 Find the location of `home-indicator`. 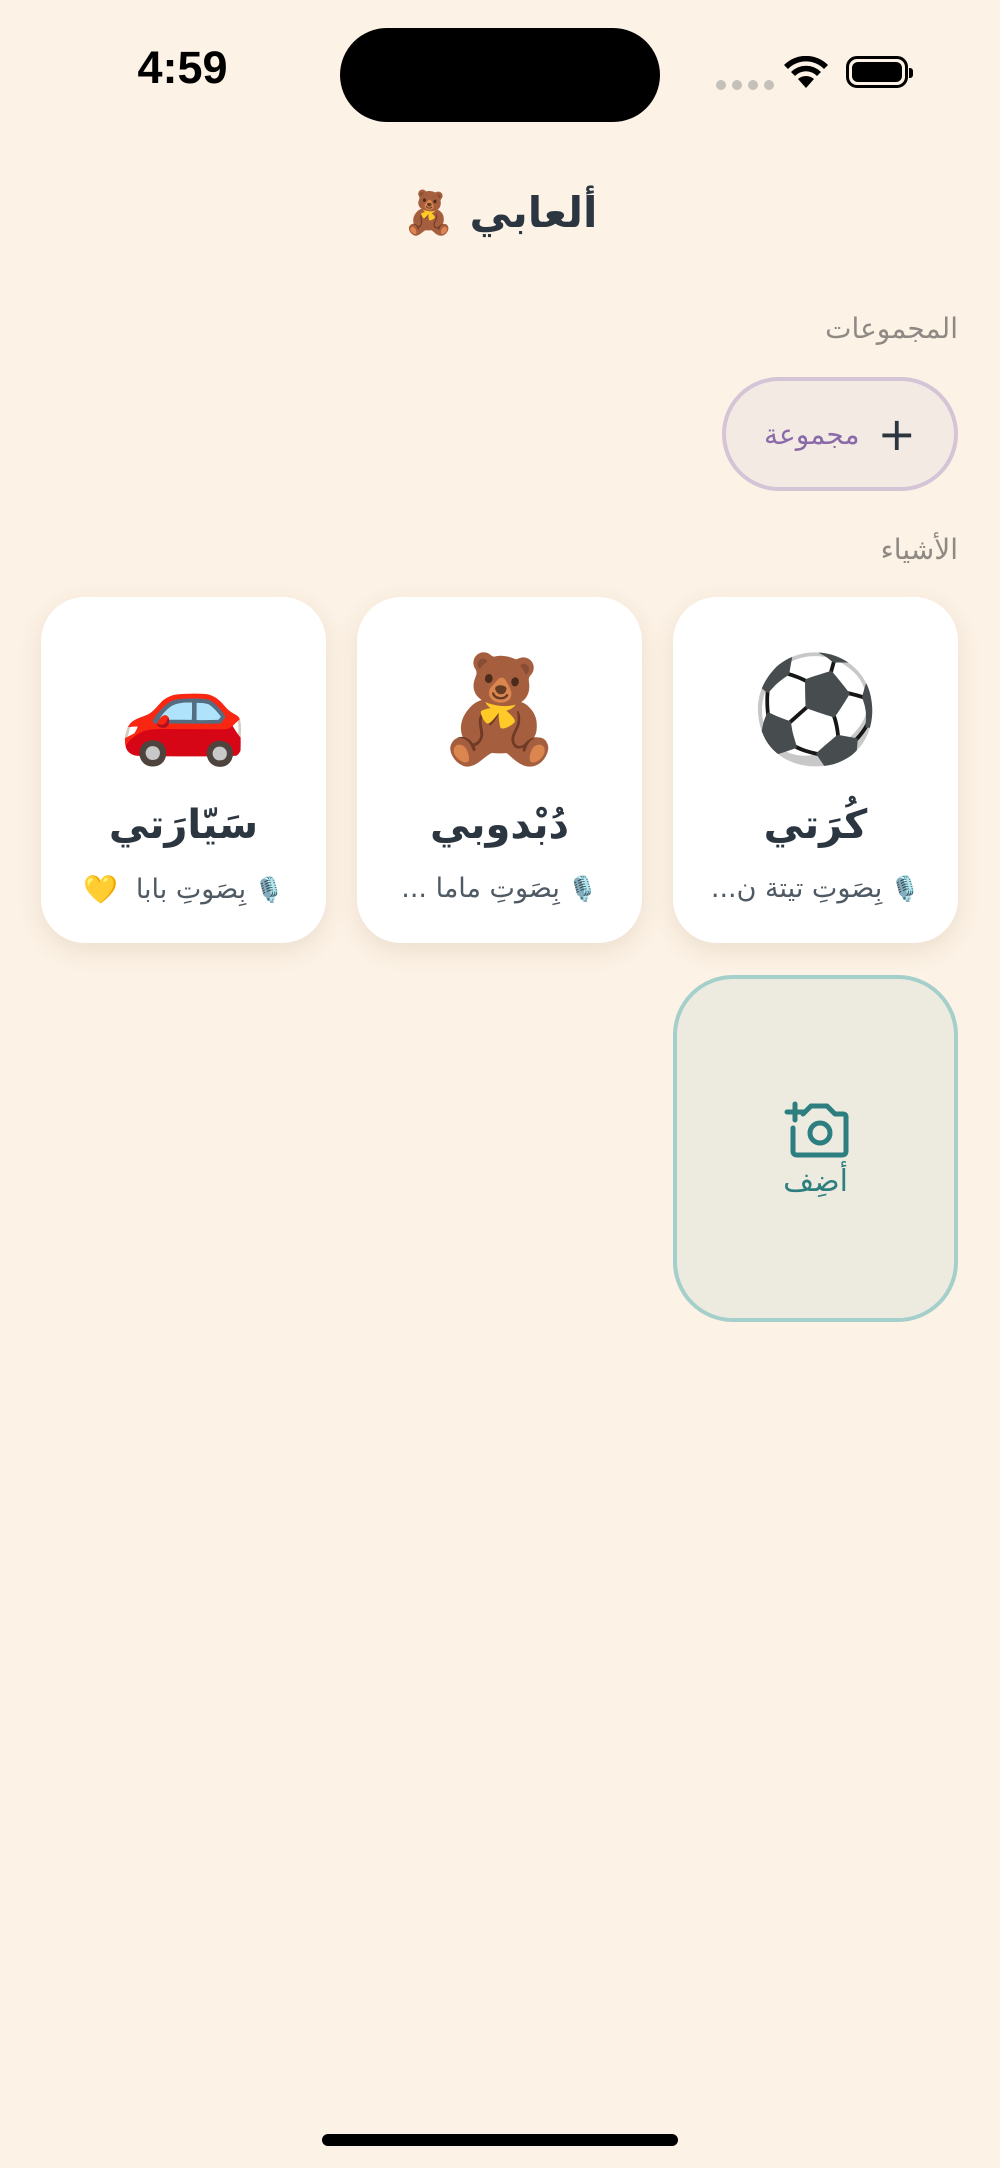

home-indicator is located at coordinates (500, 2140).